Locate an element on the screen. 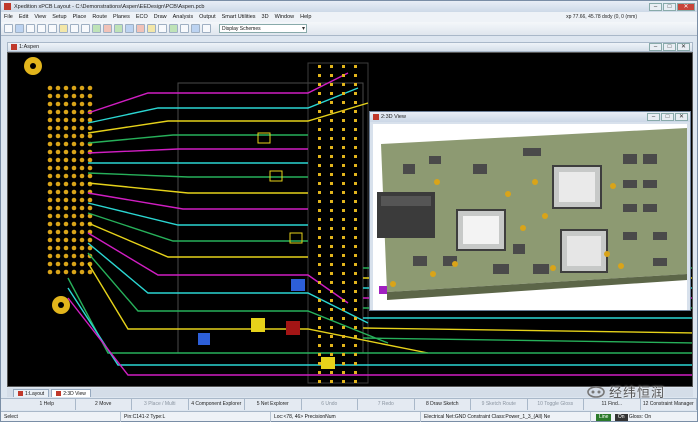 The width and height of the screenshot is (698, 422). measure-icon is located at coordinates (184, 28).